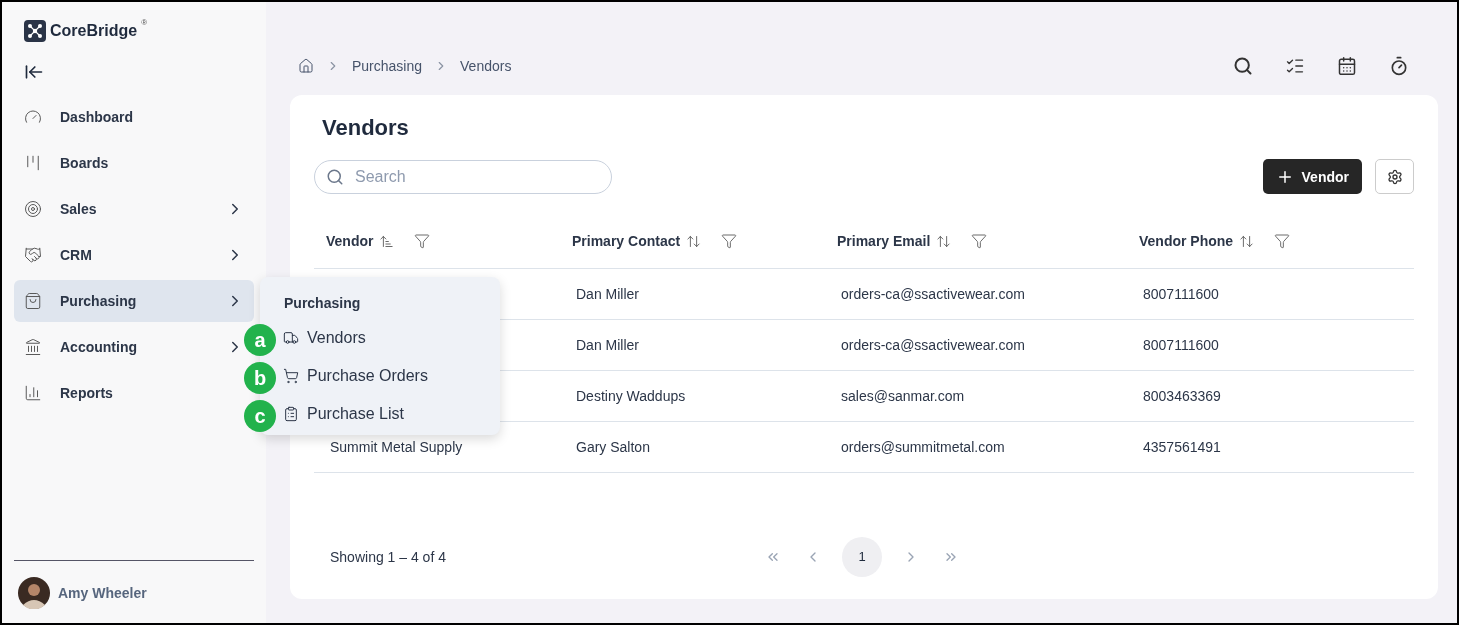  What do you see at coordinates (1312, 176) in the screenshot?
I see `add-vendor-button: Vendor` at bounding box center [1312, 176].